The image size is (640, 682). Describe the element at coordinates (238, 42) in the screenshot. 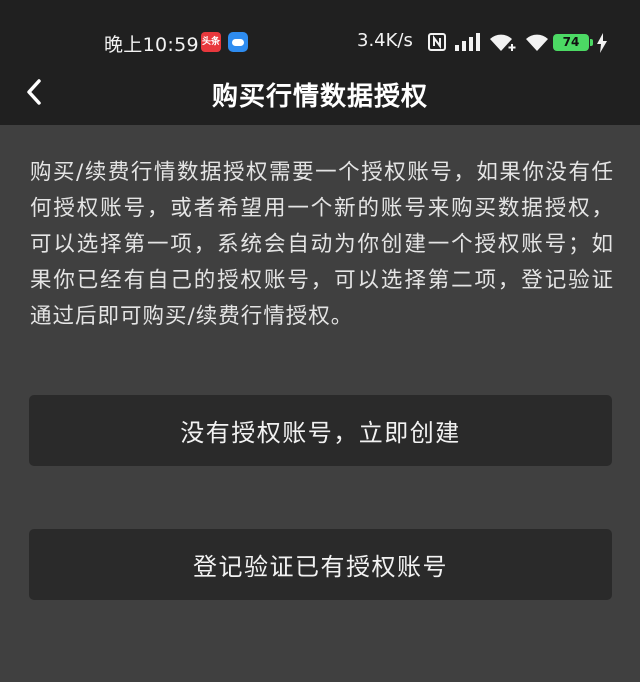

I see `weather-app-icon` at that location.